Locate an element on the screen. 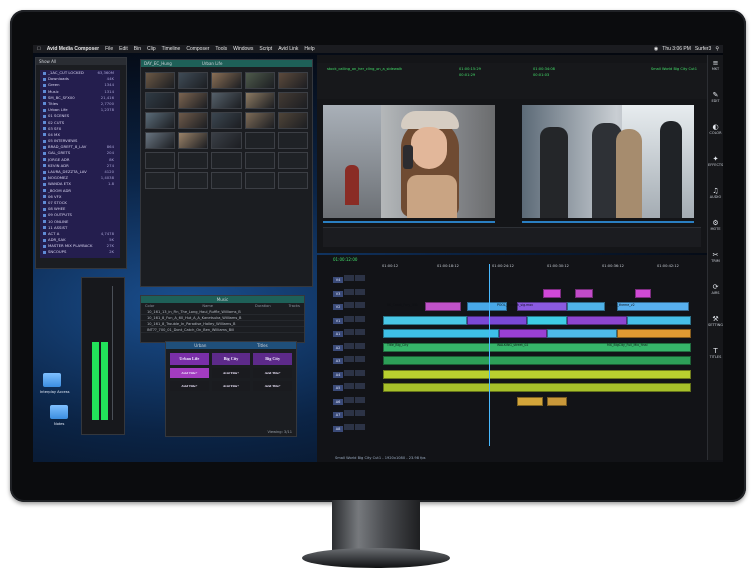 This screenshot has height=572, width=752. record-viewer is located at coordinates (608, 161).